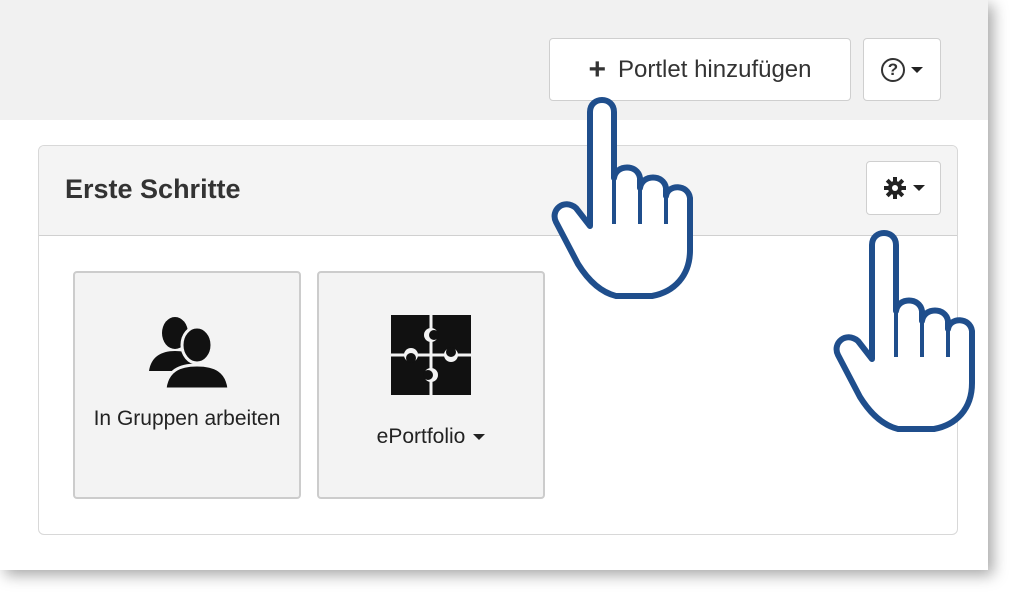 The image size is (1013, 600). I want to click on panel-title: Erste Schritte, so click(153, 189).